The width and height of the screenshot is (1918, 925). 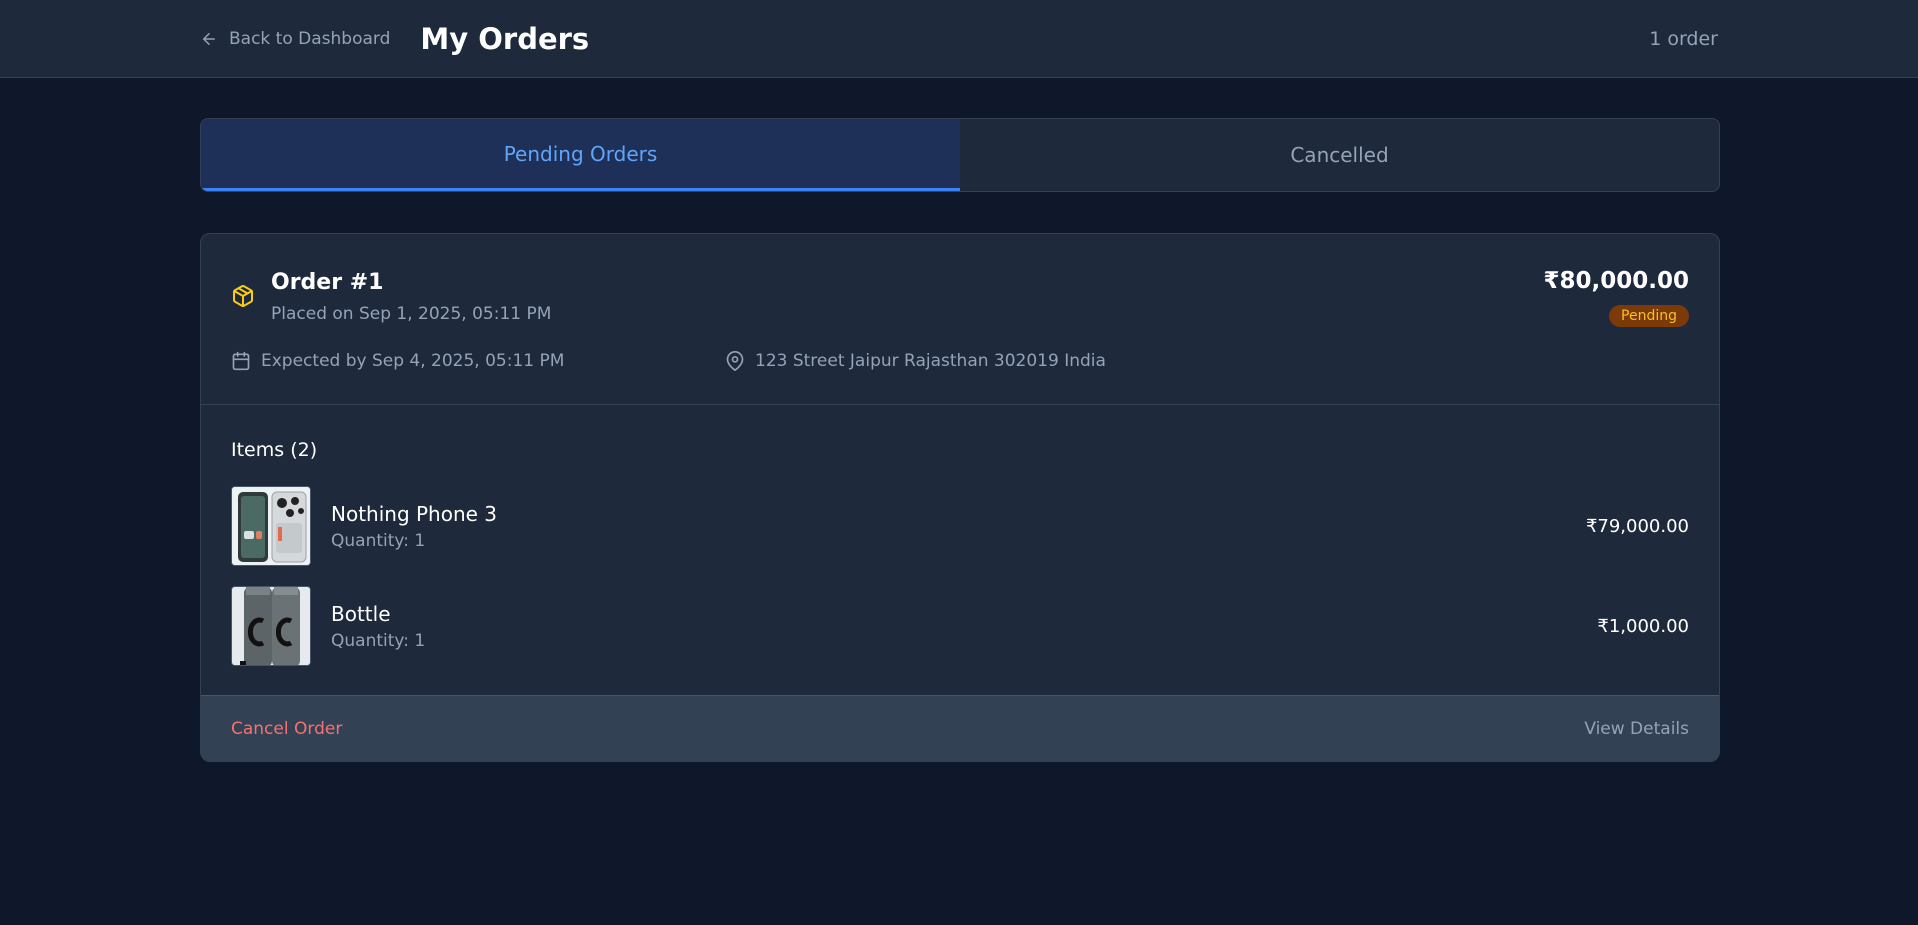 I want to click on expected-delivery-text: Expected by Sep 4, 2025, 05:11 PM, so click(x=413, y=361).